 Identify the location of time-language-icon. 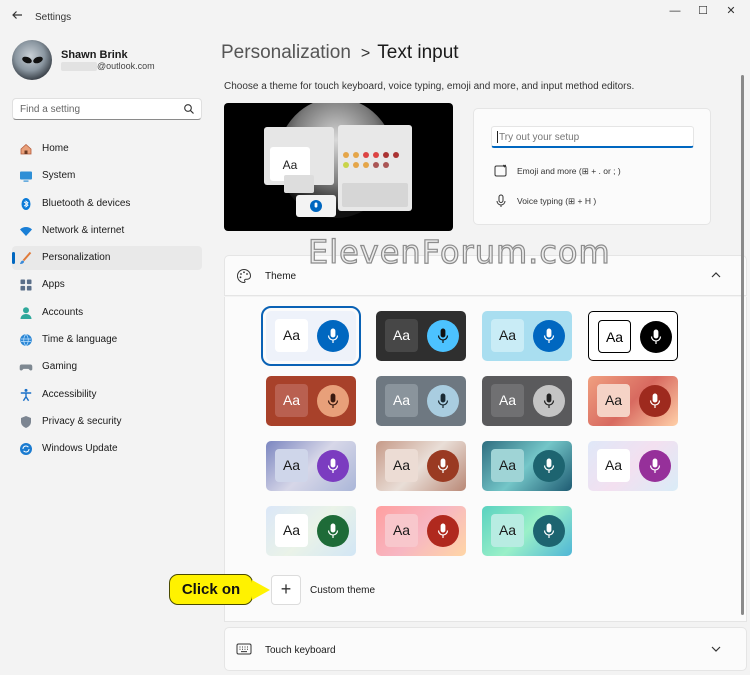
(26, 340).